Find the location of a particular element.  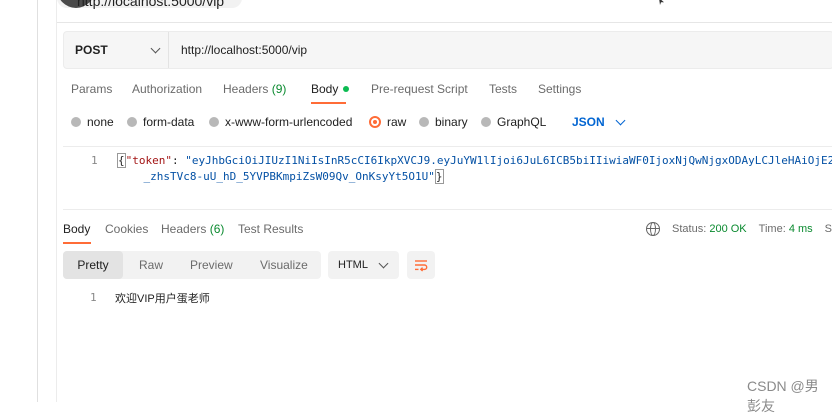

body-indicator-dot is located at coordinates (346, 89).